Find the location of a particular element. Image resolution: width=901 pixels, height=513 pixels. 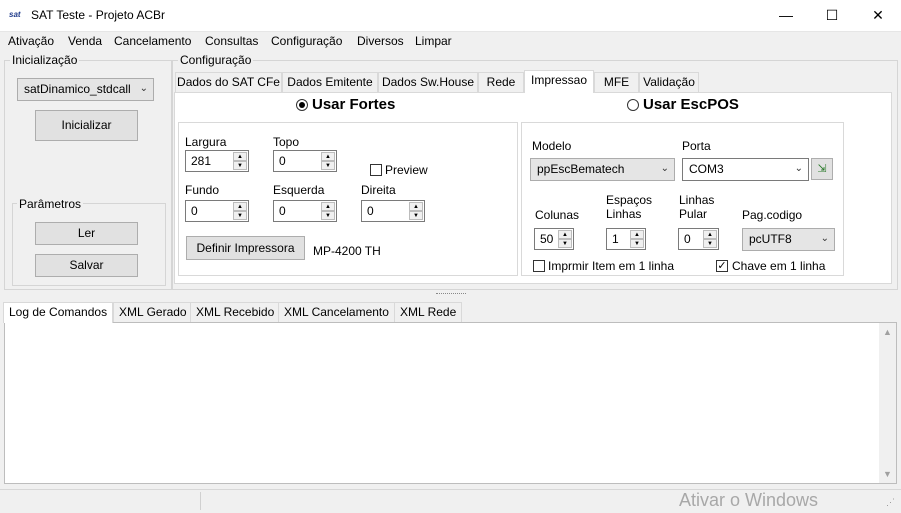

splitter-grip-icon is located at coordinates (451, 294).